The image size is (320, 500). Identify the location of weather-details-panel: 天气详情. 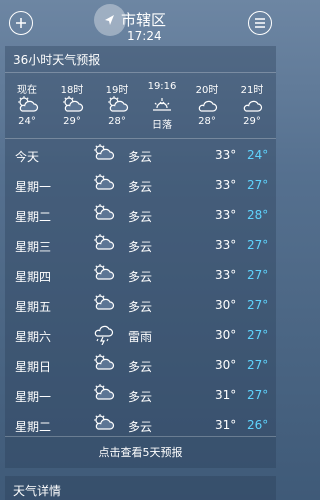
(140, 488).